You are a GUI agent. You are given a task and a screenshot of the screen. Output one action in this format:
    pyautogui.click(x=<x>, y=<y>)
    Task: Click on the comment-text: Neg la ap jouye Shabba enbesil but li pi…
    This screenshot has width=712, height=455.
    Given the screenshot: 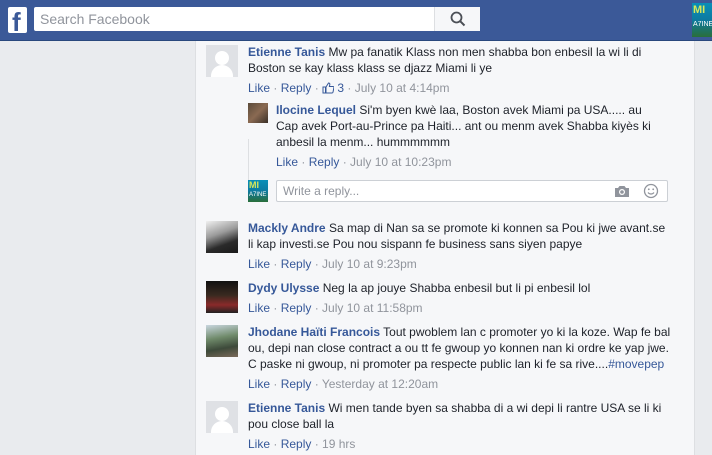 What is the action you would take?
    pyautogui.click(x=456, y=288)
    